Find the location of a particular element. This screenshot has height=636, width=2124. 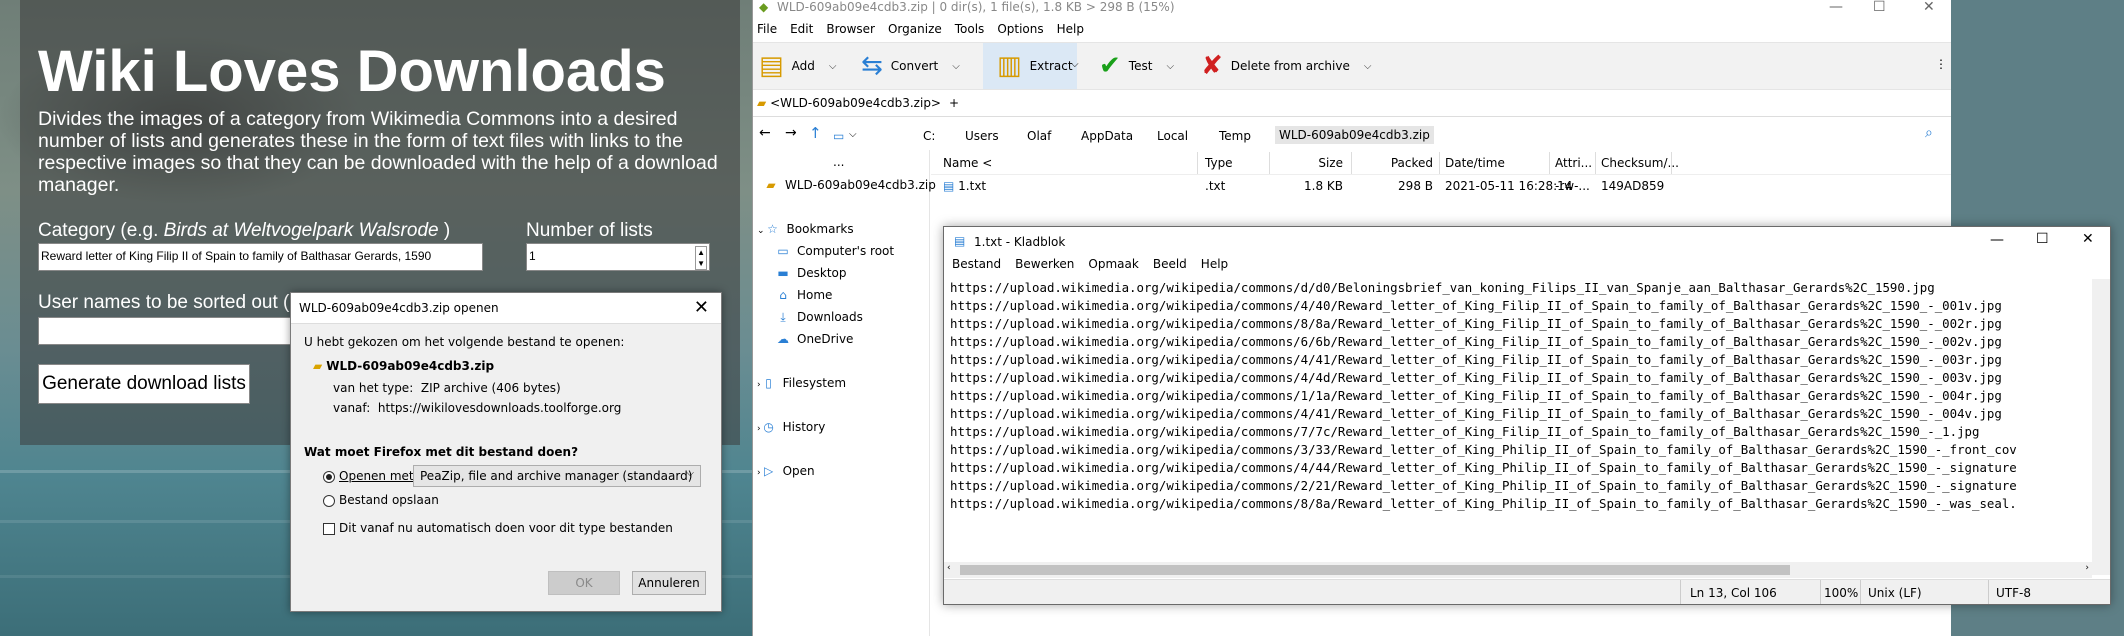

path-segment-current: WLD-609ab09e4cdb3.zip is located at coordinates (1354, 135).